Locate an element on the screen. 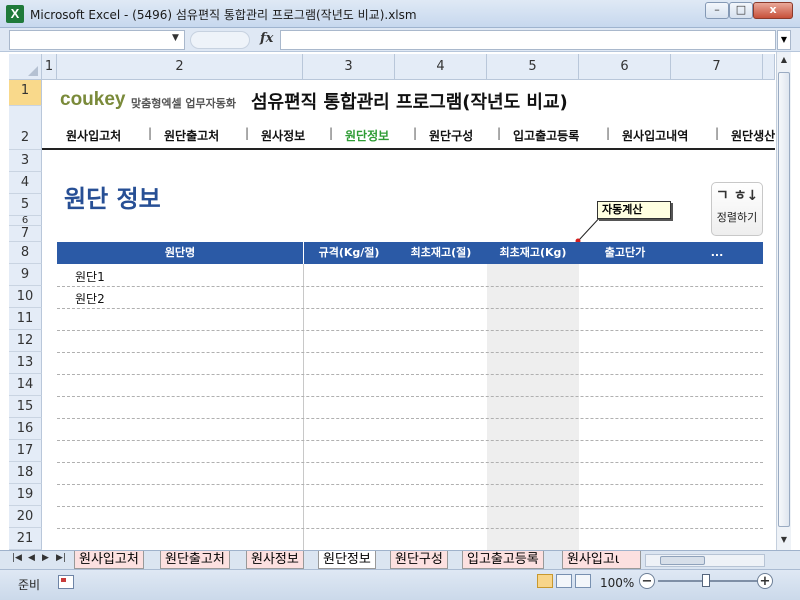  page-break-view-icon is located at coordinates (583, 581).